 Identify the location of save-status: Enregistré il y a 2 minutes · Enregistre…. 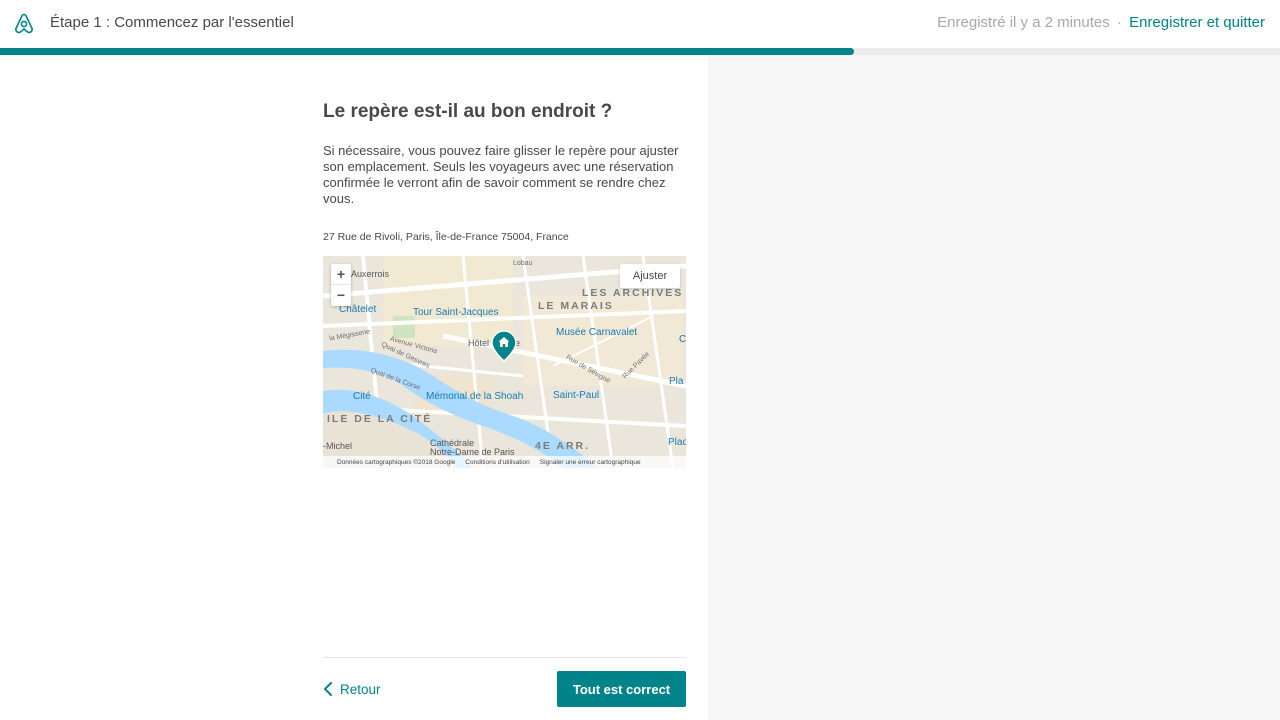
(1101, 22).